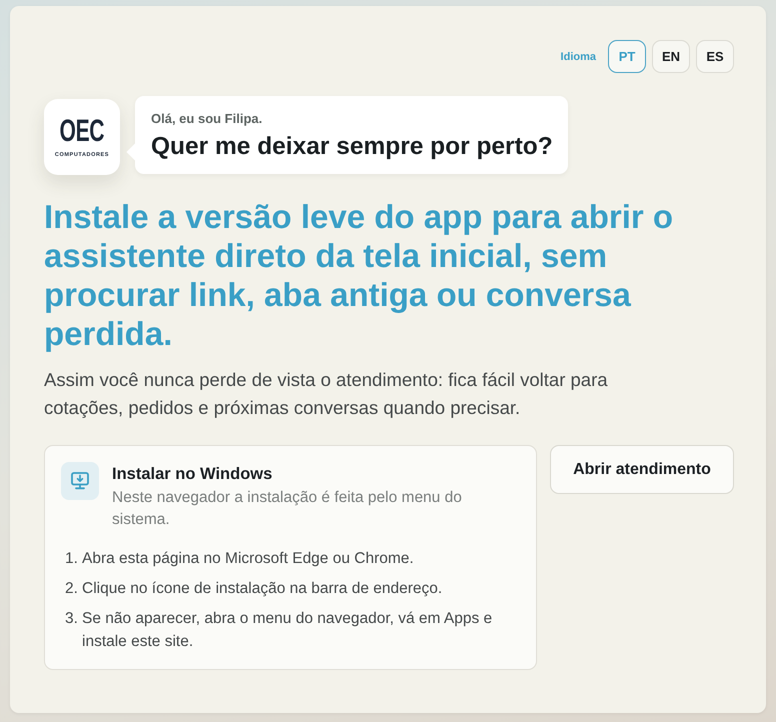 The width and height of the screenshot is (776, 722). What do you see at coordinates (326, 394) in the screenshot?
I see `description: Assim você nunca perde de vista o atendimento: fica fácil voltar para cotações, pedidos e próximas conversas quando precisar.` at bounding box center [326, 394].